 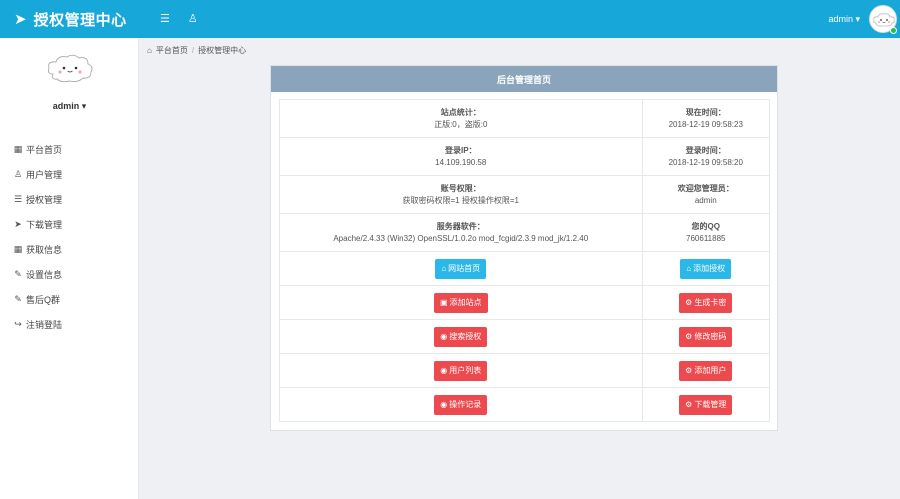 What do you see at coordinates (705, 150) in the screenshot?
I see `info-key: 登录时间：` at bounding box center [705, 150].